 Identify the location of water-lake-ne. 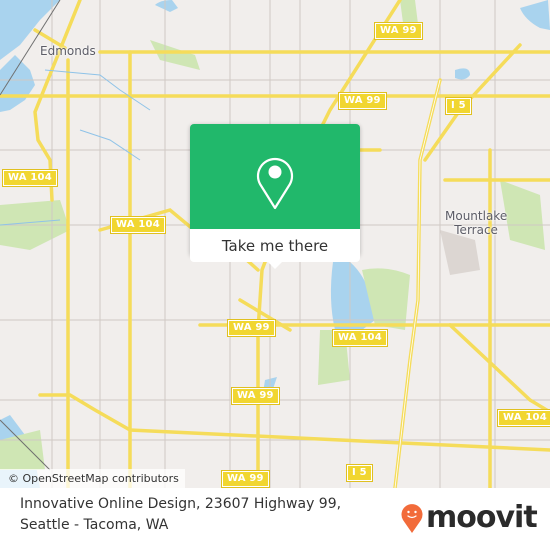
(535, 15).